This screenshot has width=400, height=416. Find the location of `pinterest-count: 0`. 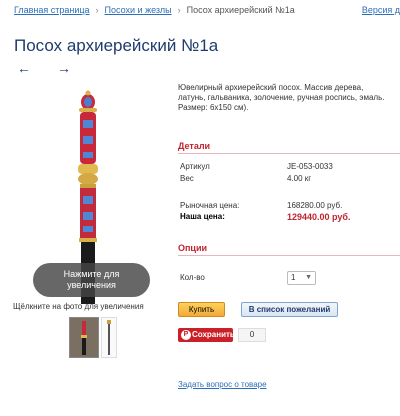

pinterest-count: 0 is located at coordinates (252, 335).